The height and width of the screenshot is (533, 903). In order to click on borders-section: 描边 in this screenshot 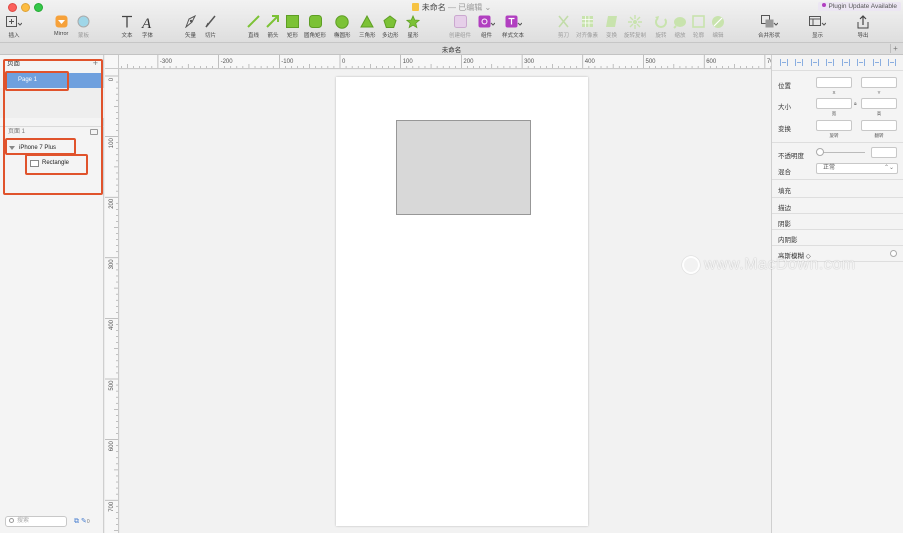, I will do `click(784, 207)`.